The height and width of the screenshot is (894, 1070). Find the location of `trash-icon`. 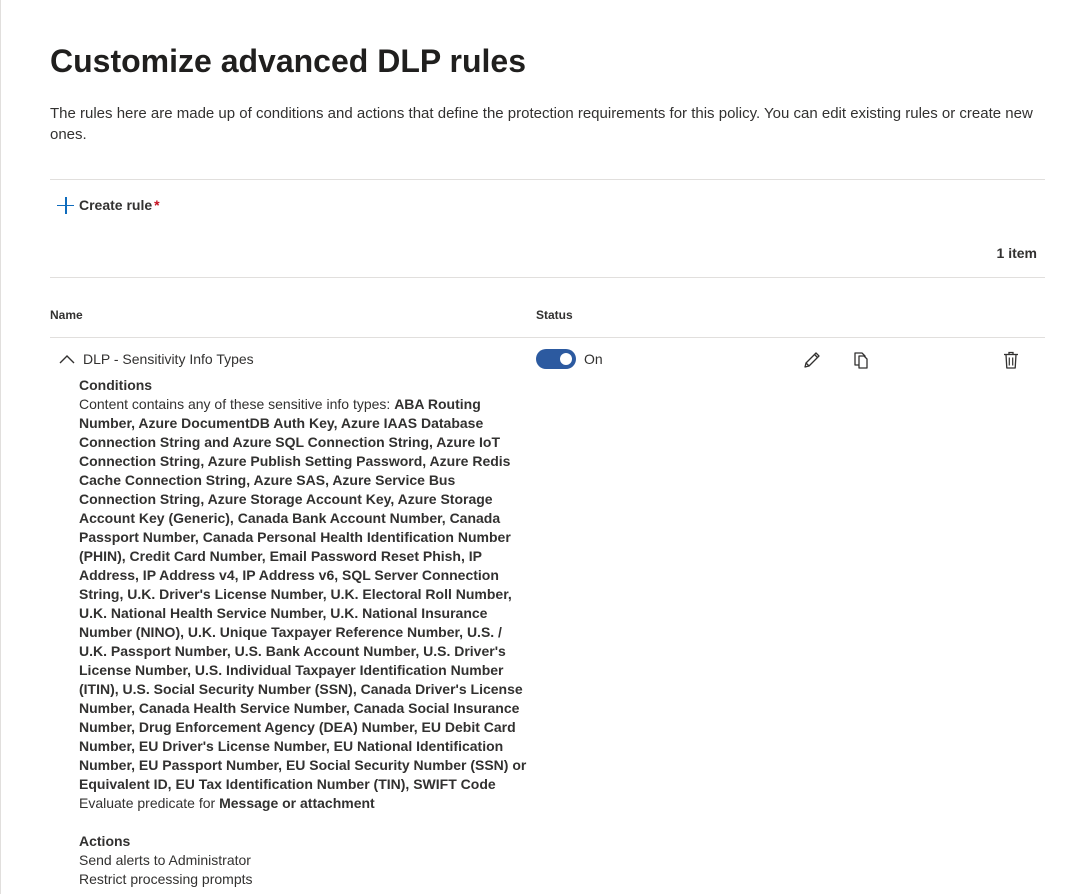

trash-icon is located at coordinates (1011, 360).